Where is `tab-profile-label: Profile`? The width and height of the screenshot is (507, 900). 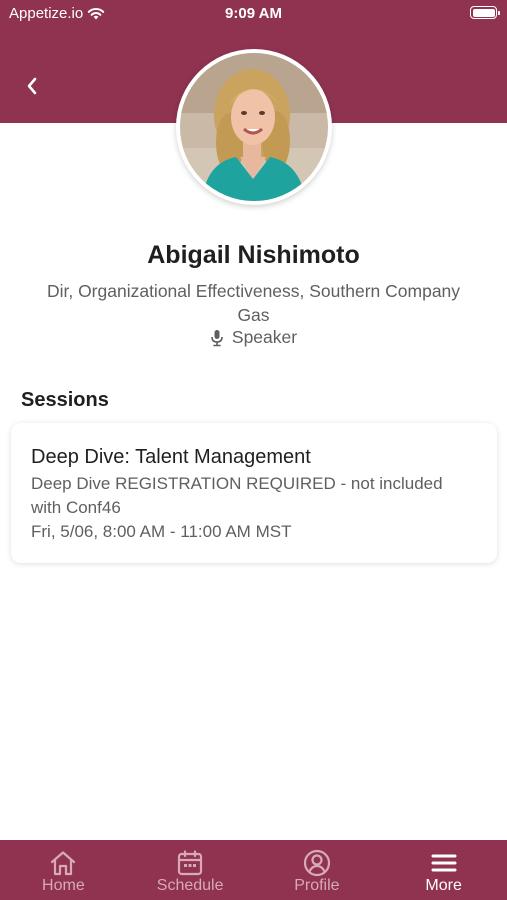
tab-profile-label: Profile is located at coordinates (317, 885).